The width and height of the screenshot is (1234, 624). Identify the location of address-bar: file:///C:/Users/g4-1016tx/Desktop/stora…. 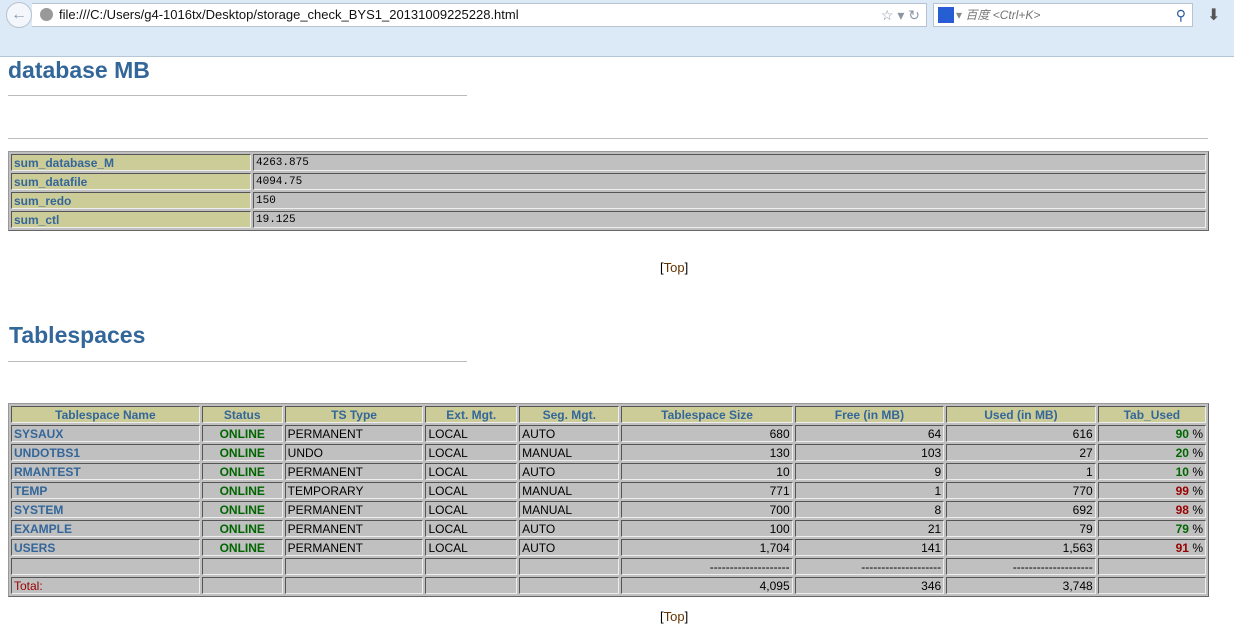
(479, 15).